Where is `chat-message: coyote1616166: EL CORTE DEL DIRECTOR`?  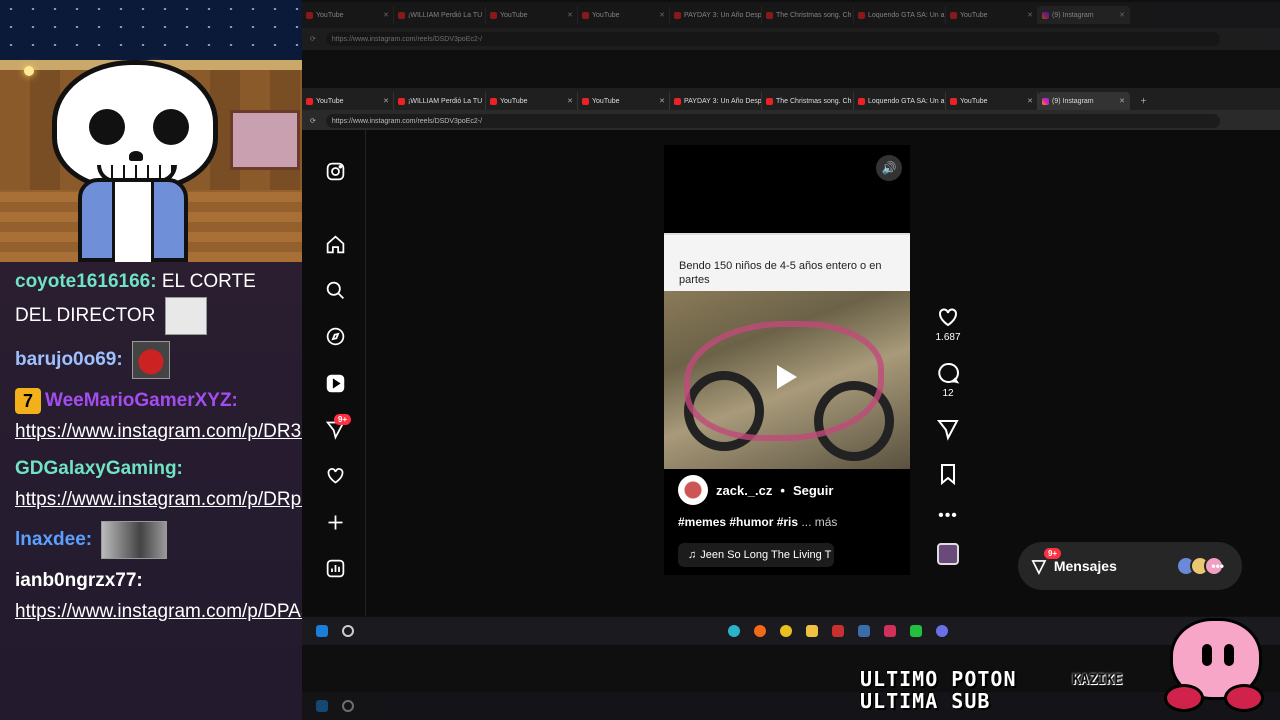
chat-message: coyote1616166: EL CORTE DEL DIRECTOR is located at coordinates (151, 300).